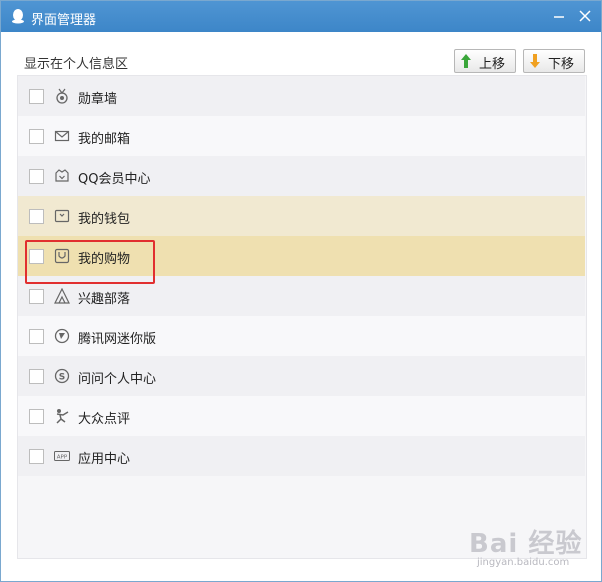 This screenshot has width=602, height=582. What do you see at coordinates (62, 96) in the screenshot?
I see `medal-icon` at bounding box center [62, 96].